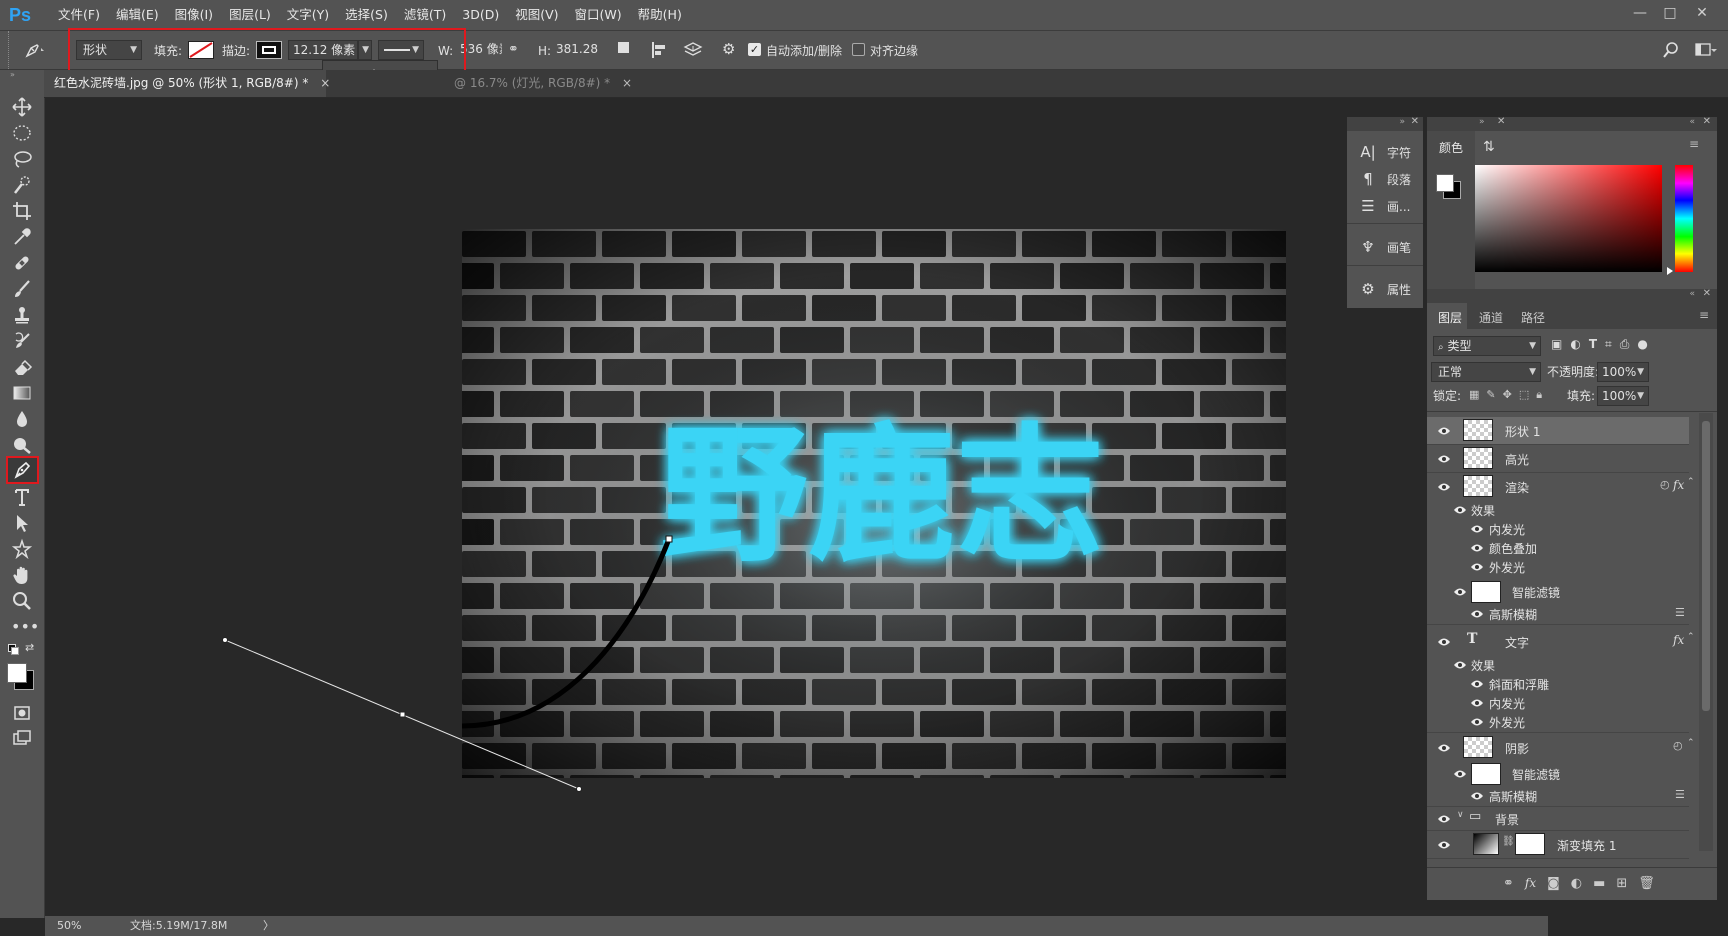  What do you see at coordinates (1530, 883) in the screenshot?
I see `add-style-icon: fx` at bounding box center [1530, 883].